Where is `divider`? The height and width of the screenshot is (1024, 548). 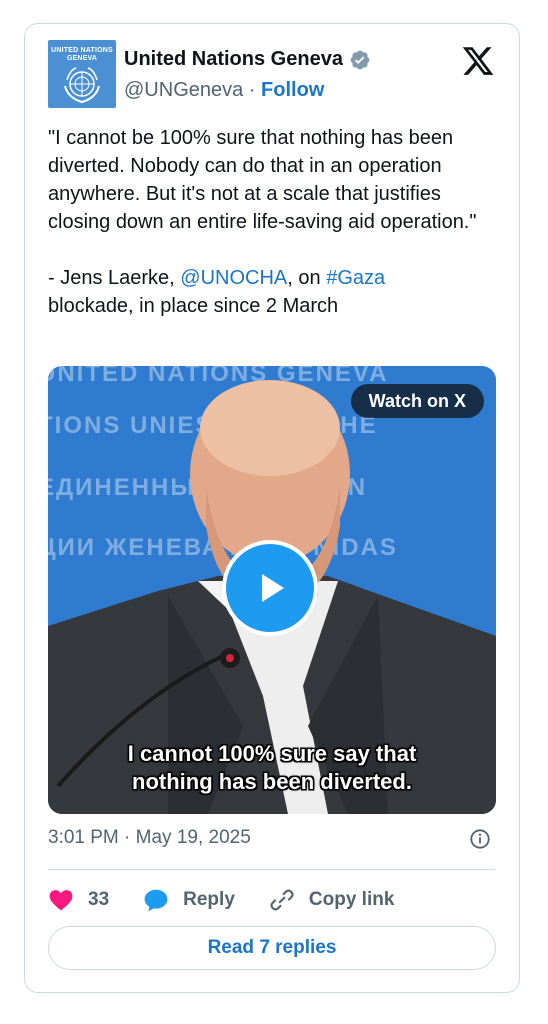
divider is located at coordinates (271, 869).